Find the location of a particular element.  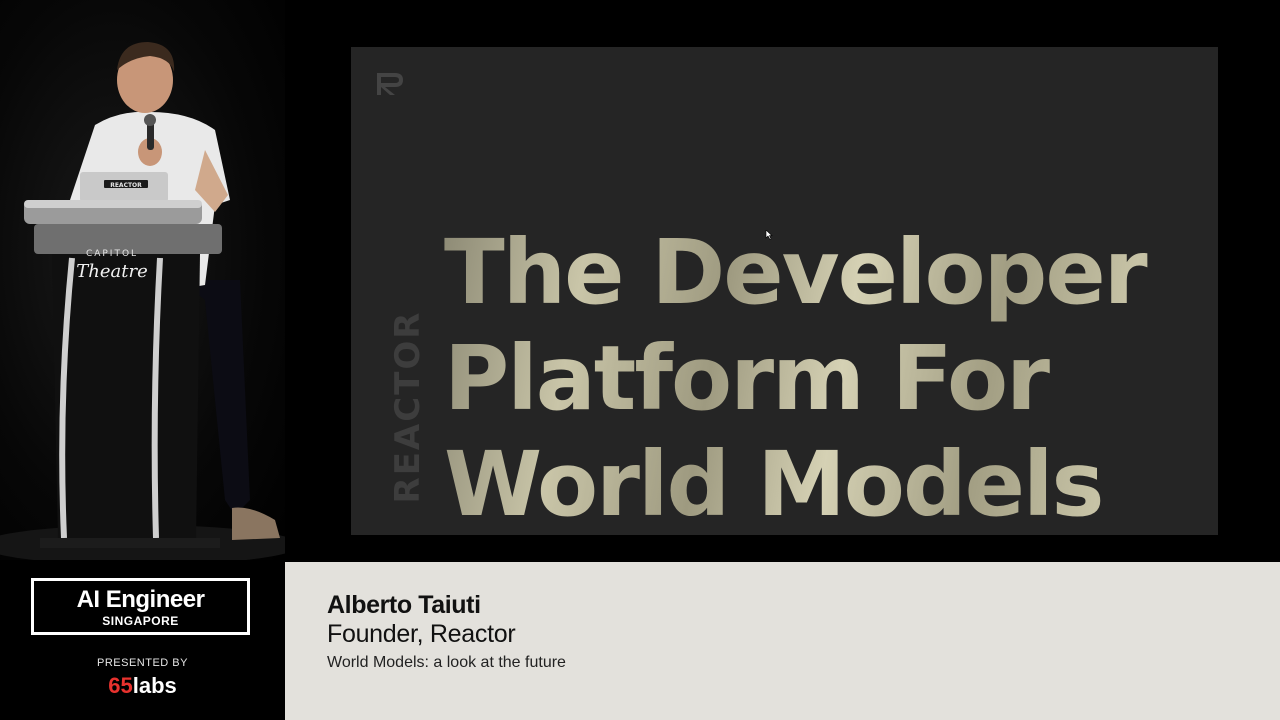

podium-venue-line1: CAPITOL is located at coordinates (112, 254).